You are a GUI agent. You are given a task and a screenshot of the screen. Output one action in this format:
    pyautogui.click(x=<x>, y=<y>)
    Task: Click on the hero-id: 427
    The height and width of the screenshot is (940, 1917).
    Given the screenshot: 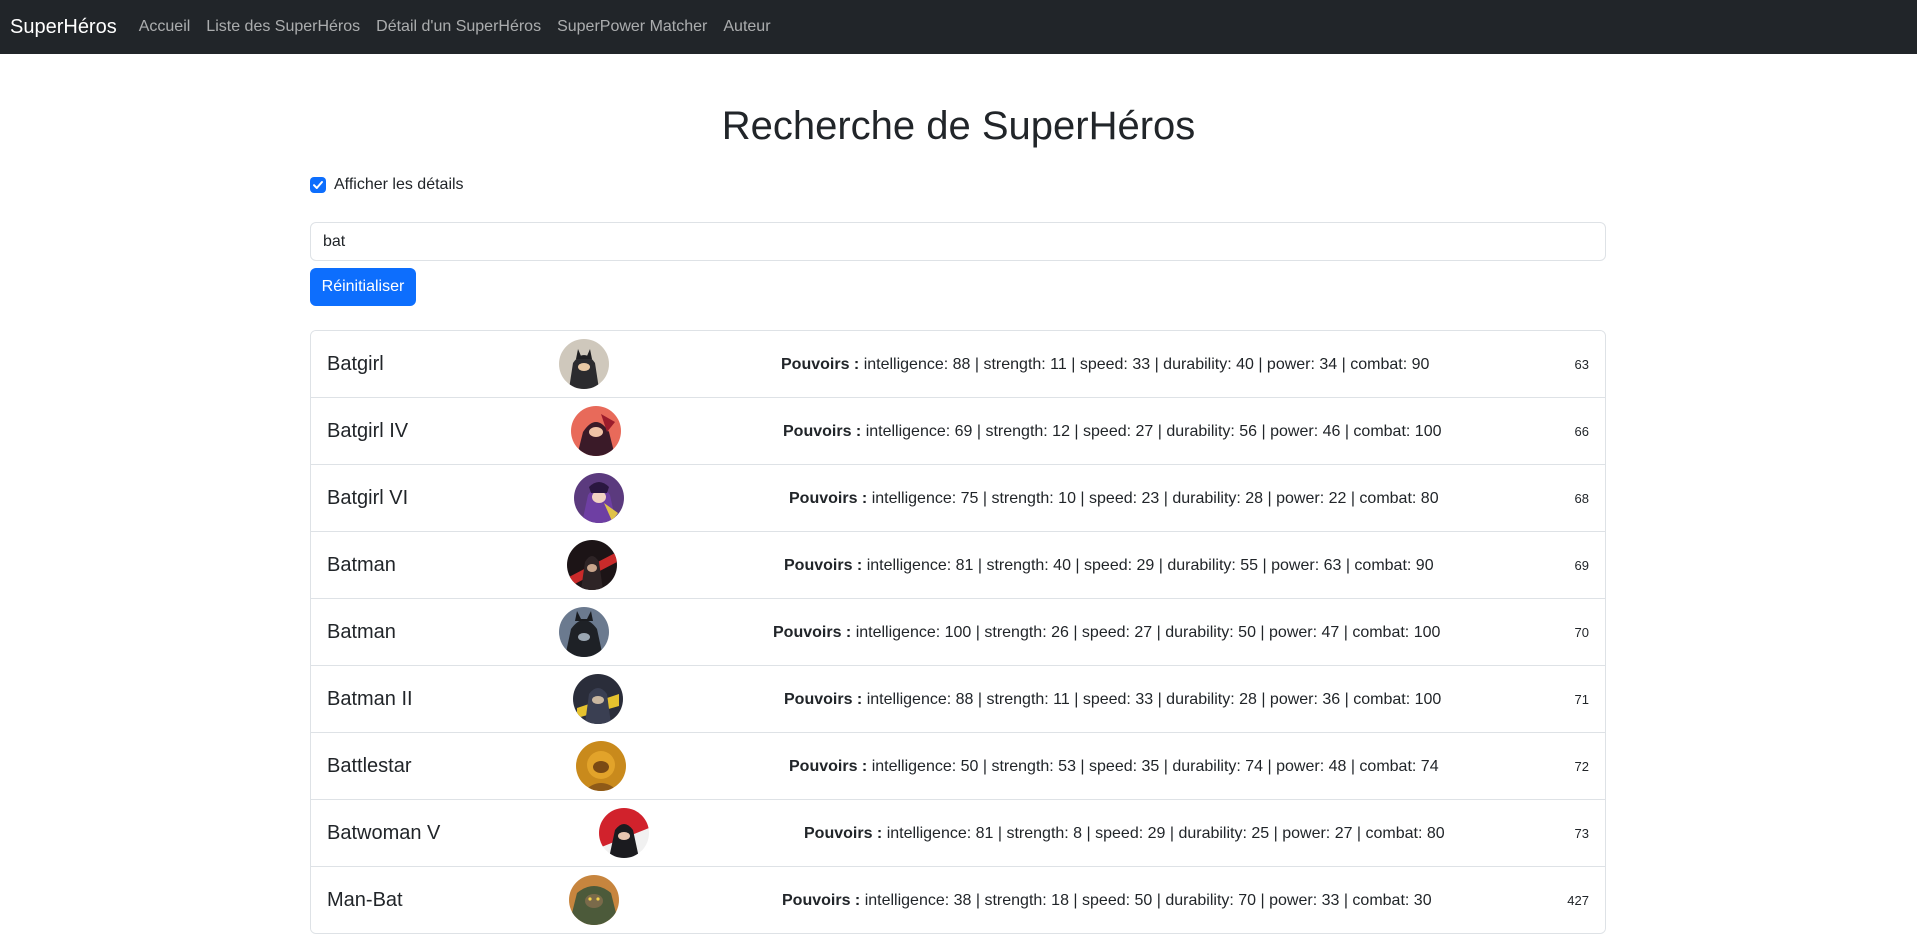 What is the action you would take?
    pyautogui.click(x=1578, y=900)
    